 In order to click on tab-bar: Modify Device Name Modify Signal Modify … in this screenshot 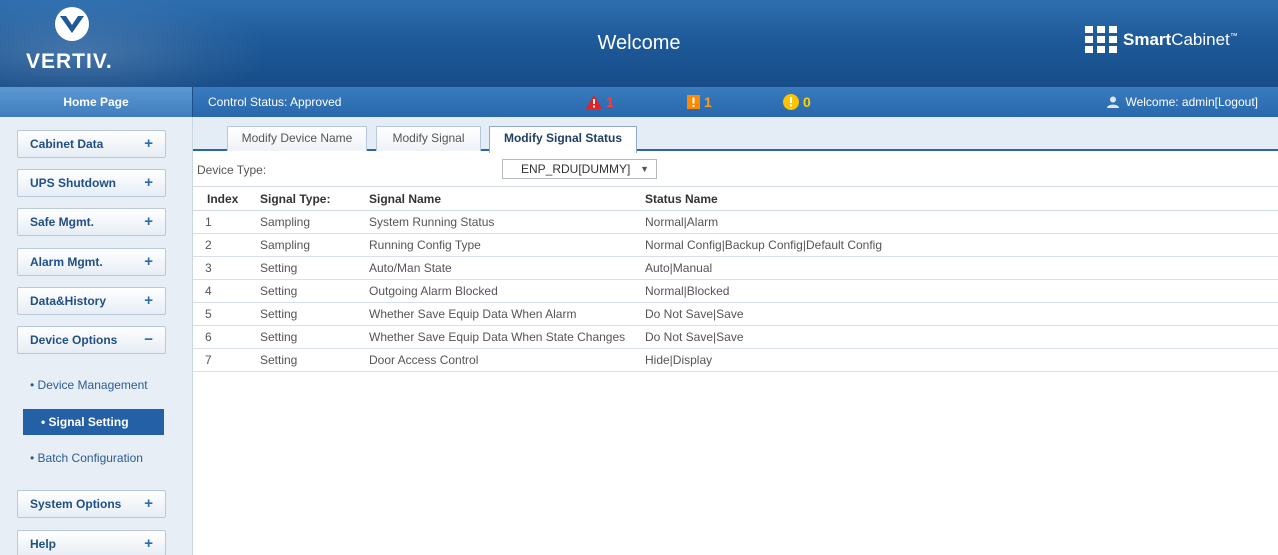, I will do `click(735, 135)`.